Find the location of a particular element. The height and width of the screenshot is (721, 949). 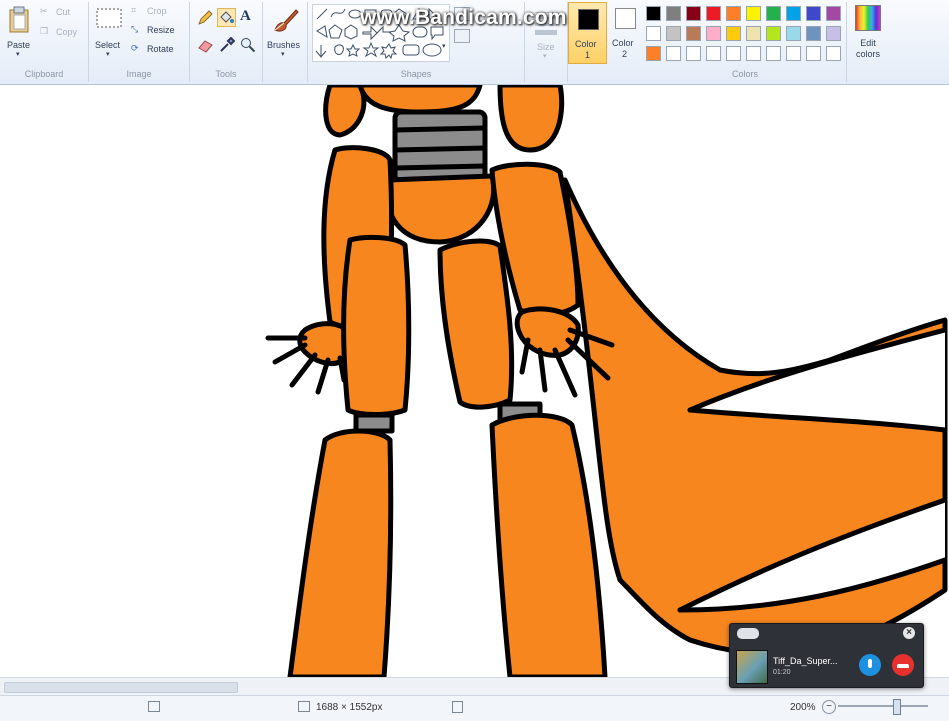

close-icon: × is located at coordinates (909, 633).